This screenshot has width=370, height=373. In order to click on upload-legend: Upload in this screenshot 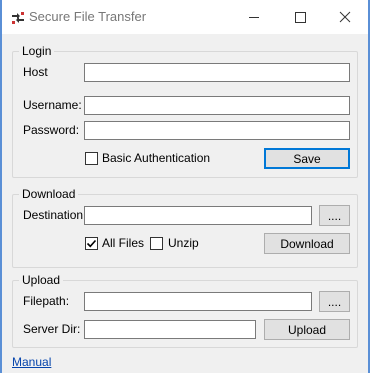, I will do `click(41, 280)`.